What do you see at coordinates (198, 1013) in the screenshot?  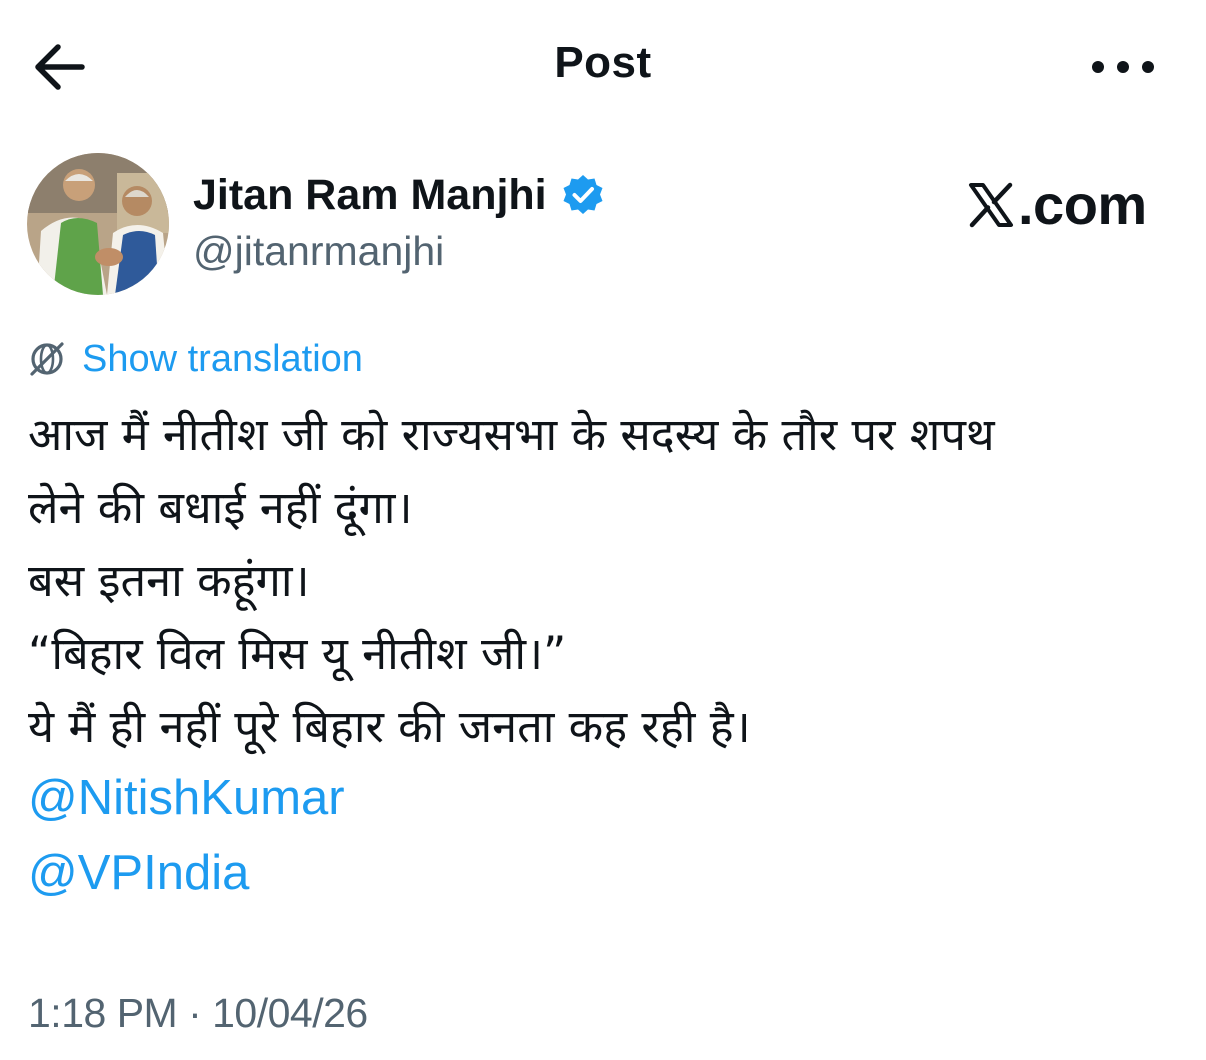 I see `post-timestamp: 1:18 PM · 10/04/26` at bounding box center [198, 1013].